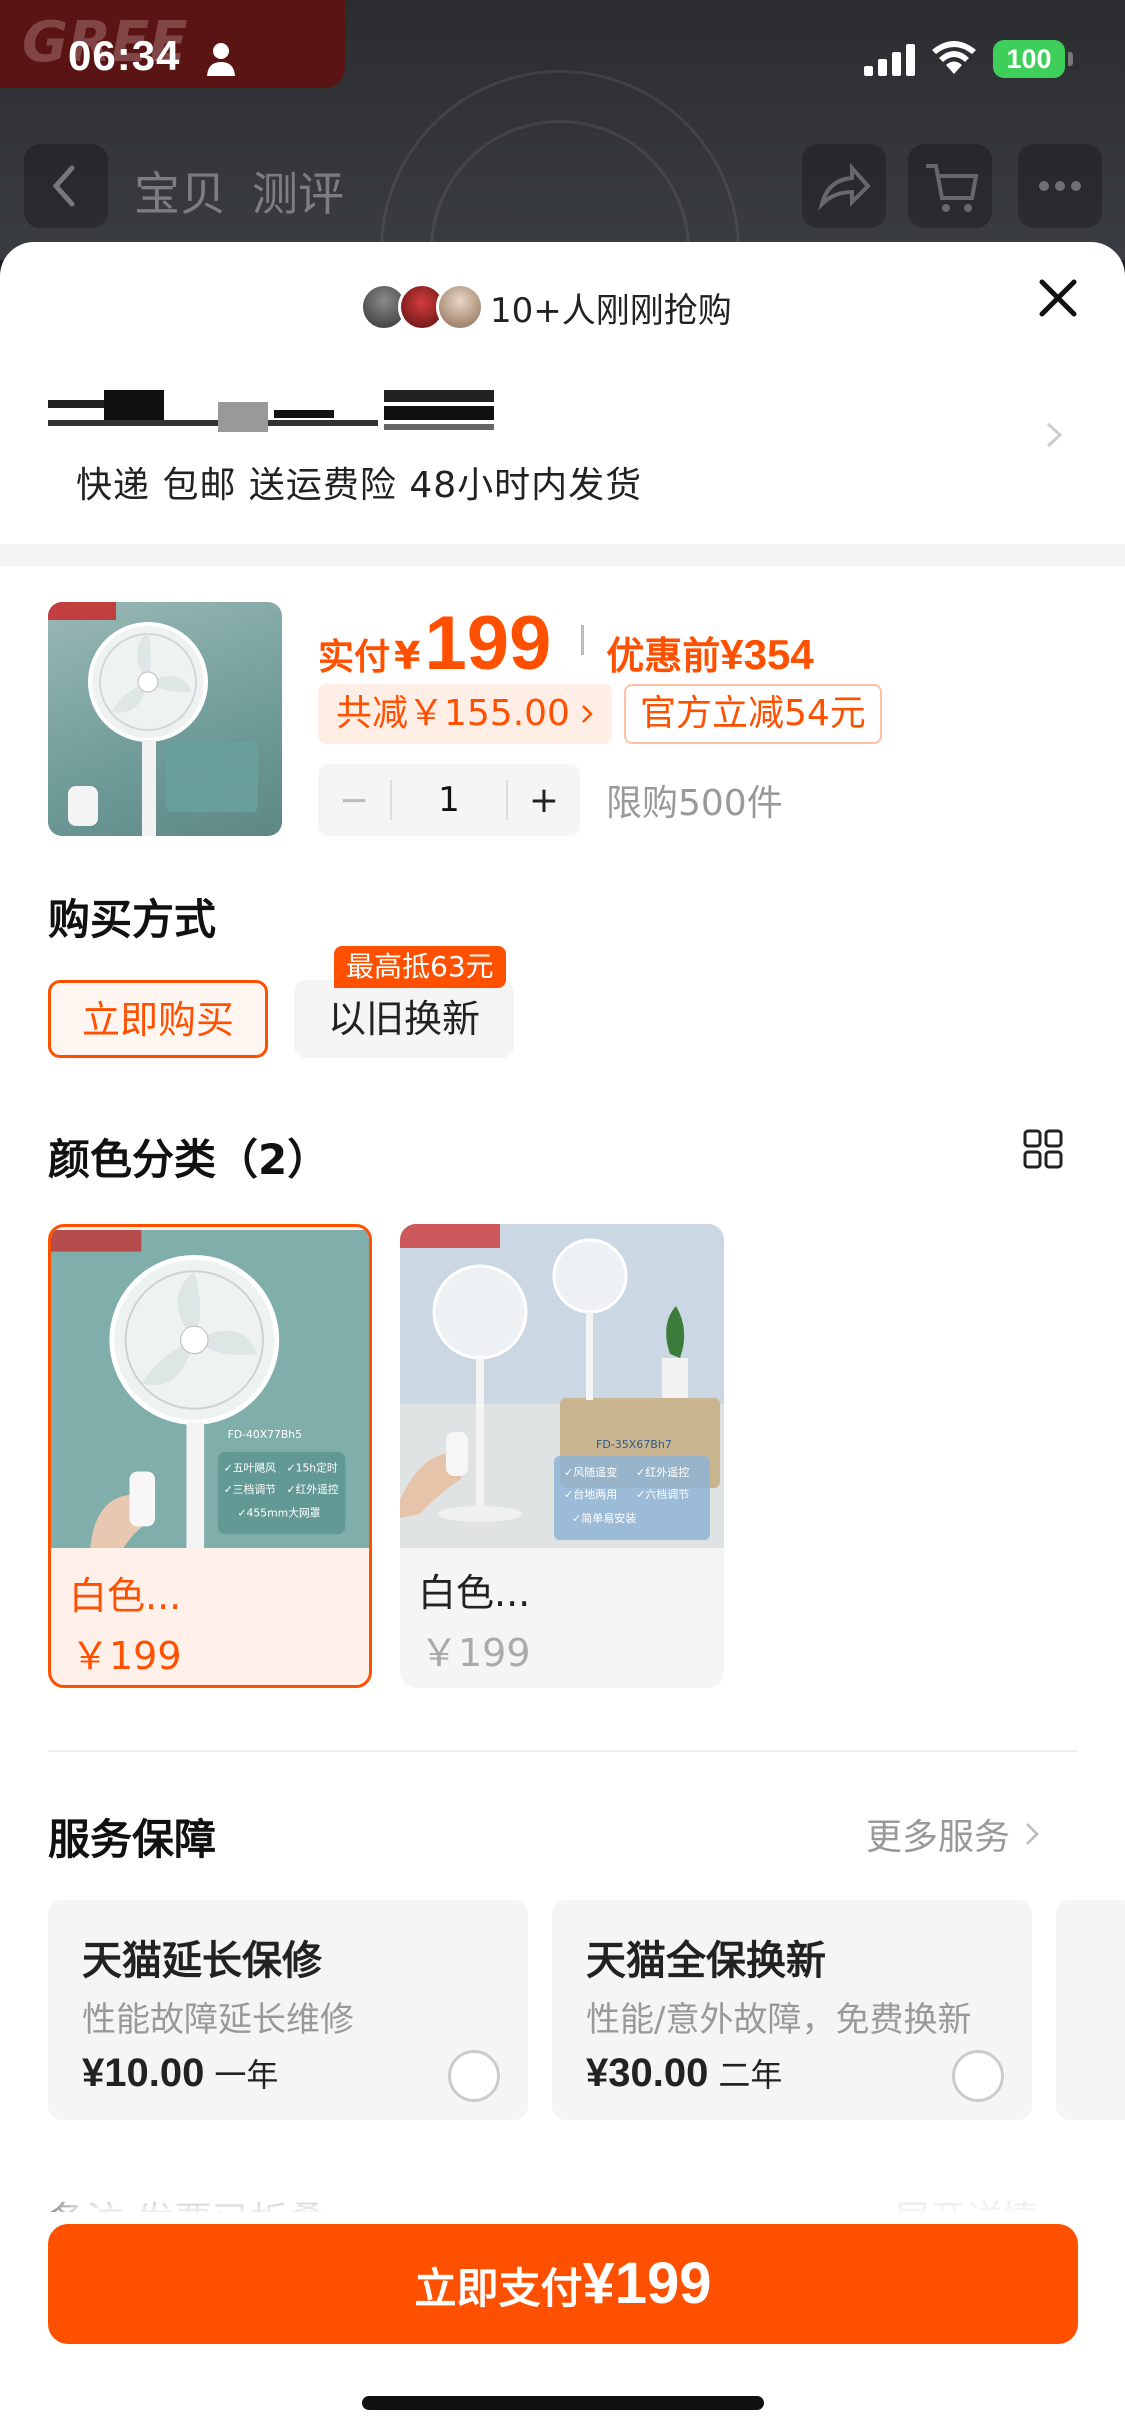 The width and height of the screenshot is (1125, 2436). I want to click on recent-buyers: 10+人刚刚抢购, so click(546, 307).